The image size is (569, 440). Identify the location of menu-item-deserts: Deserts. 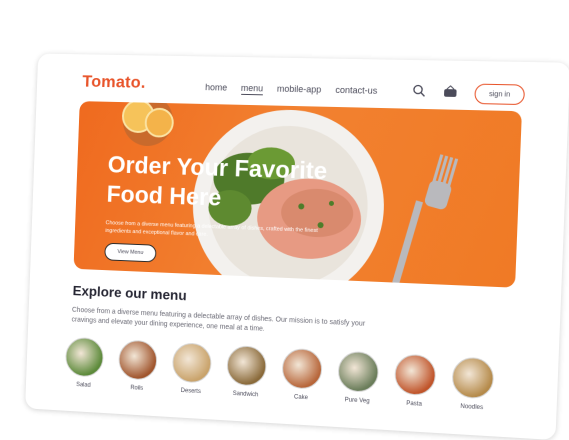
(191, 369).